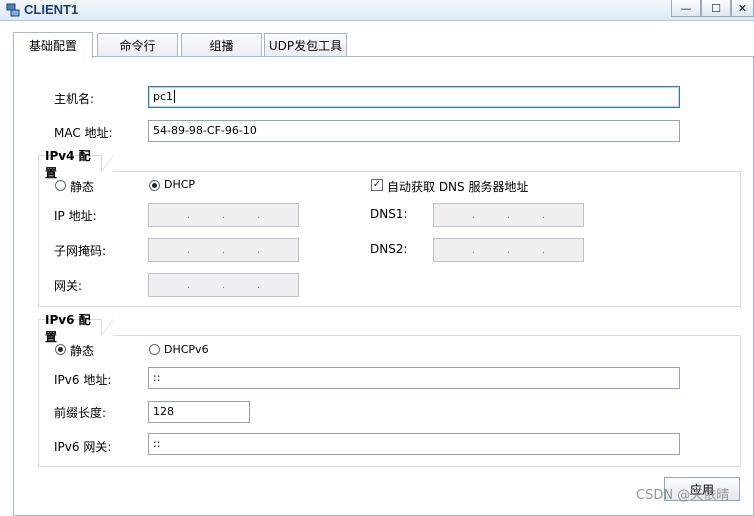 The image size is (754, 516). I want to click on ipv6-dhcpv6-radio, so click(154, 349).